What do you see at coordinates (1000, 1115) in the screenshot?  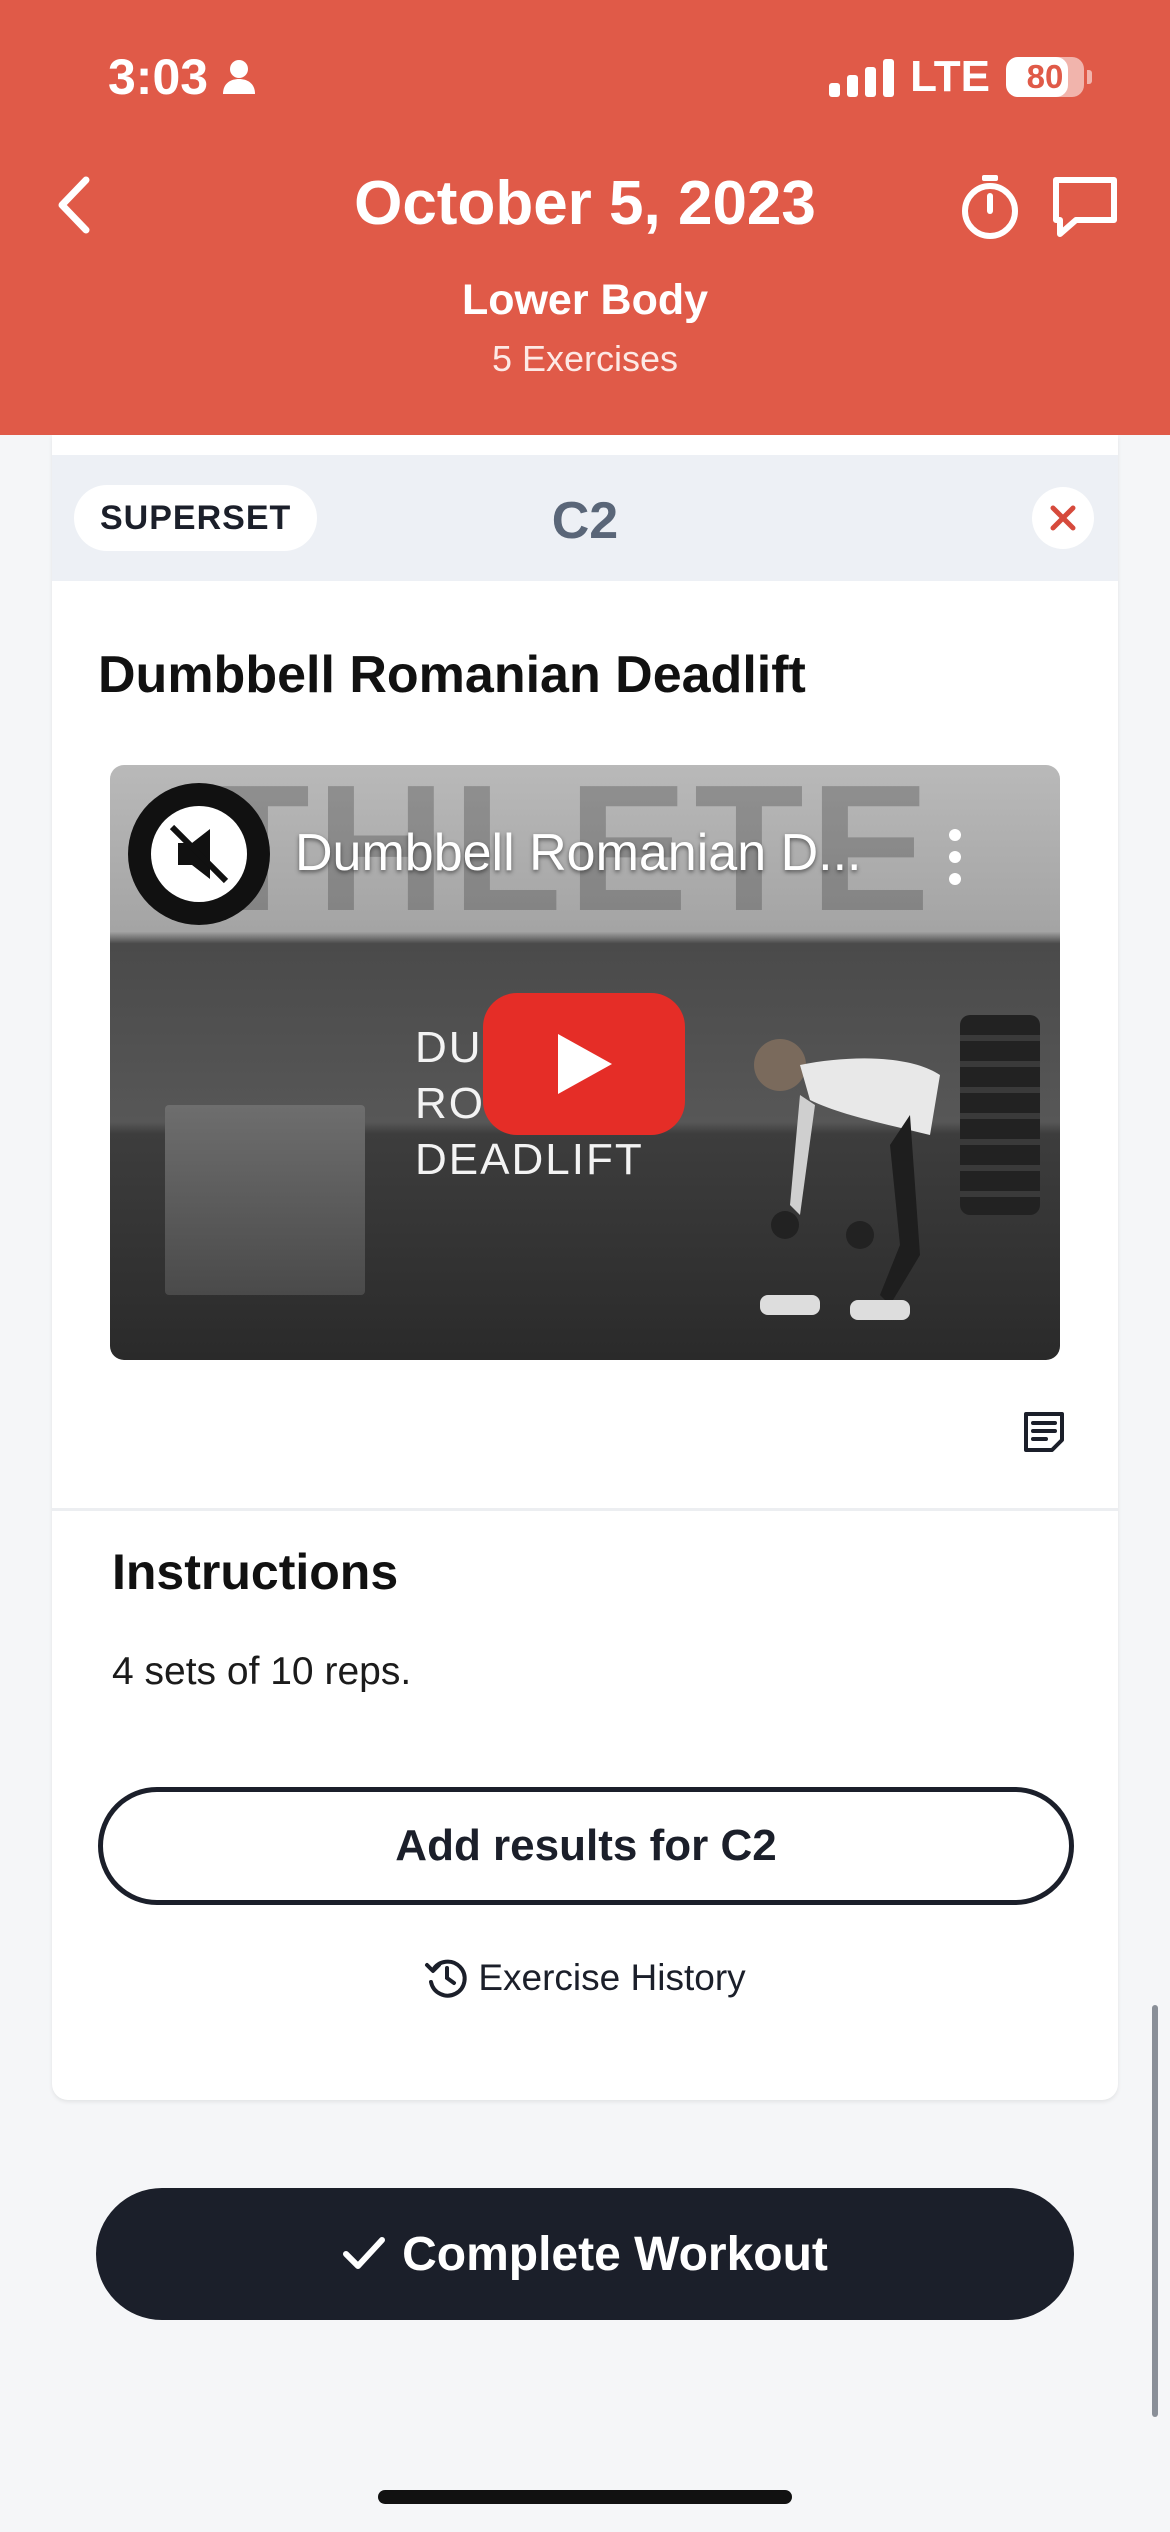 I see `video-weight-stack` at bounding box center [1000, 1115].